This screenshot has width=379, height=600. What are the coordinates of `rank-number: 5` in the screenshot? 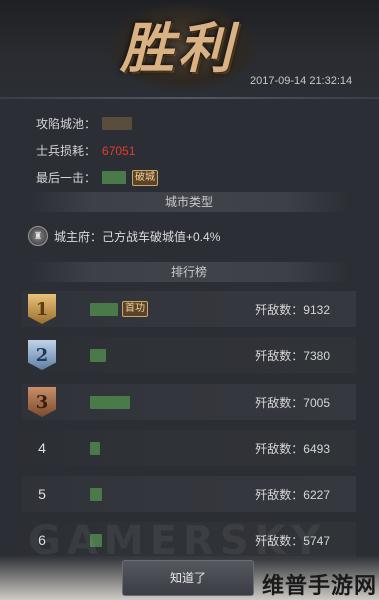 It's located at (42, 494).